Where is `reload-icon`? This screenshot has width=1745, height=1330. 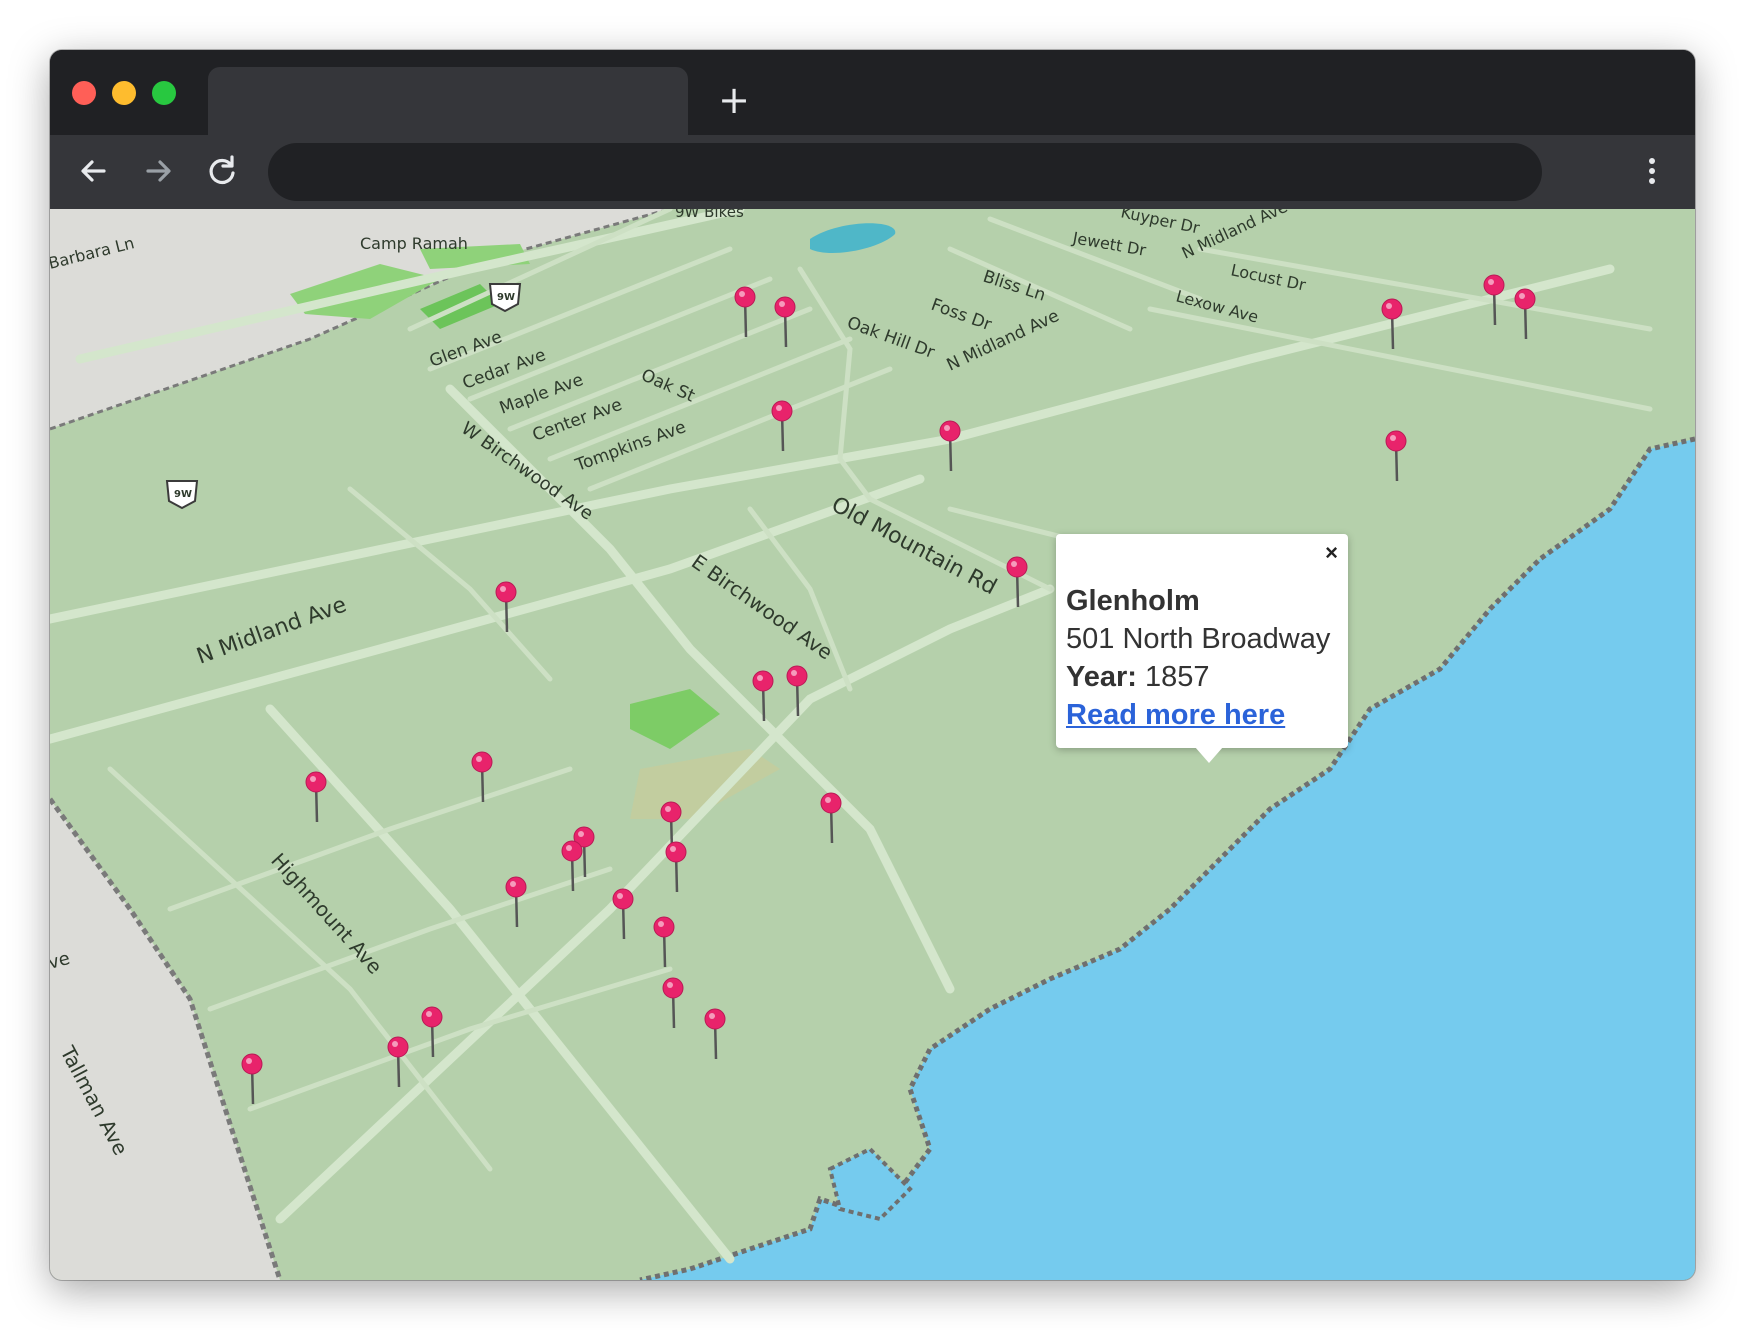
reload-icon is located at coordinates (222, 170).